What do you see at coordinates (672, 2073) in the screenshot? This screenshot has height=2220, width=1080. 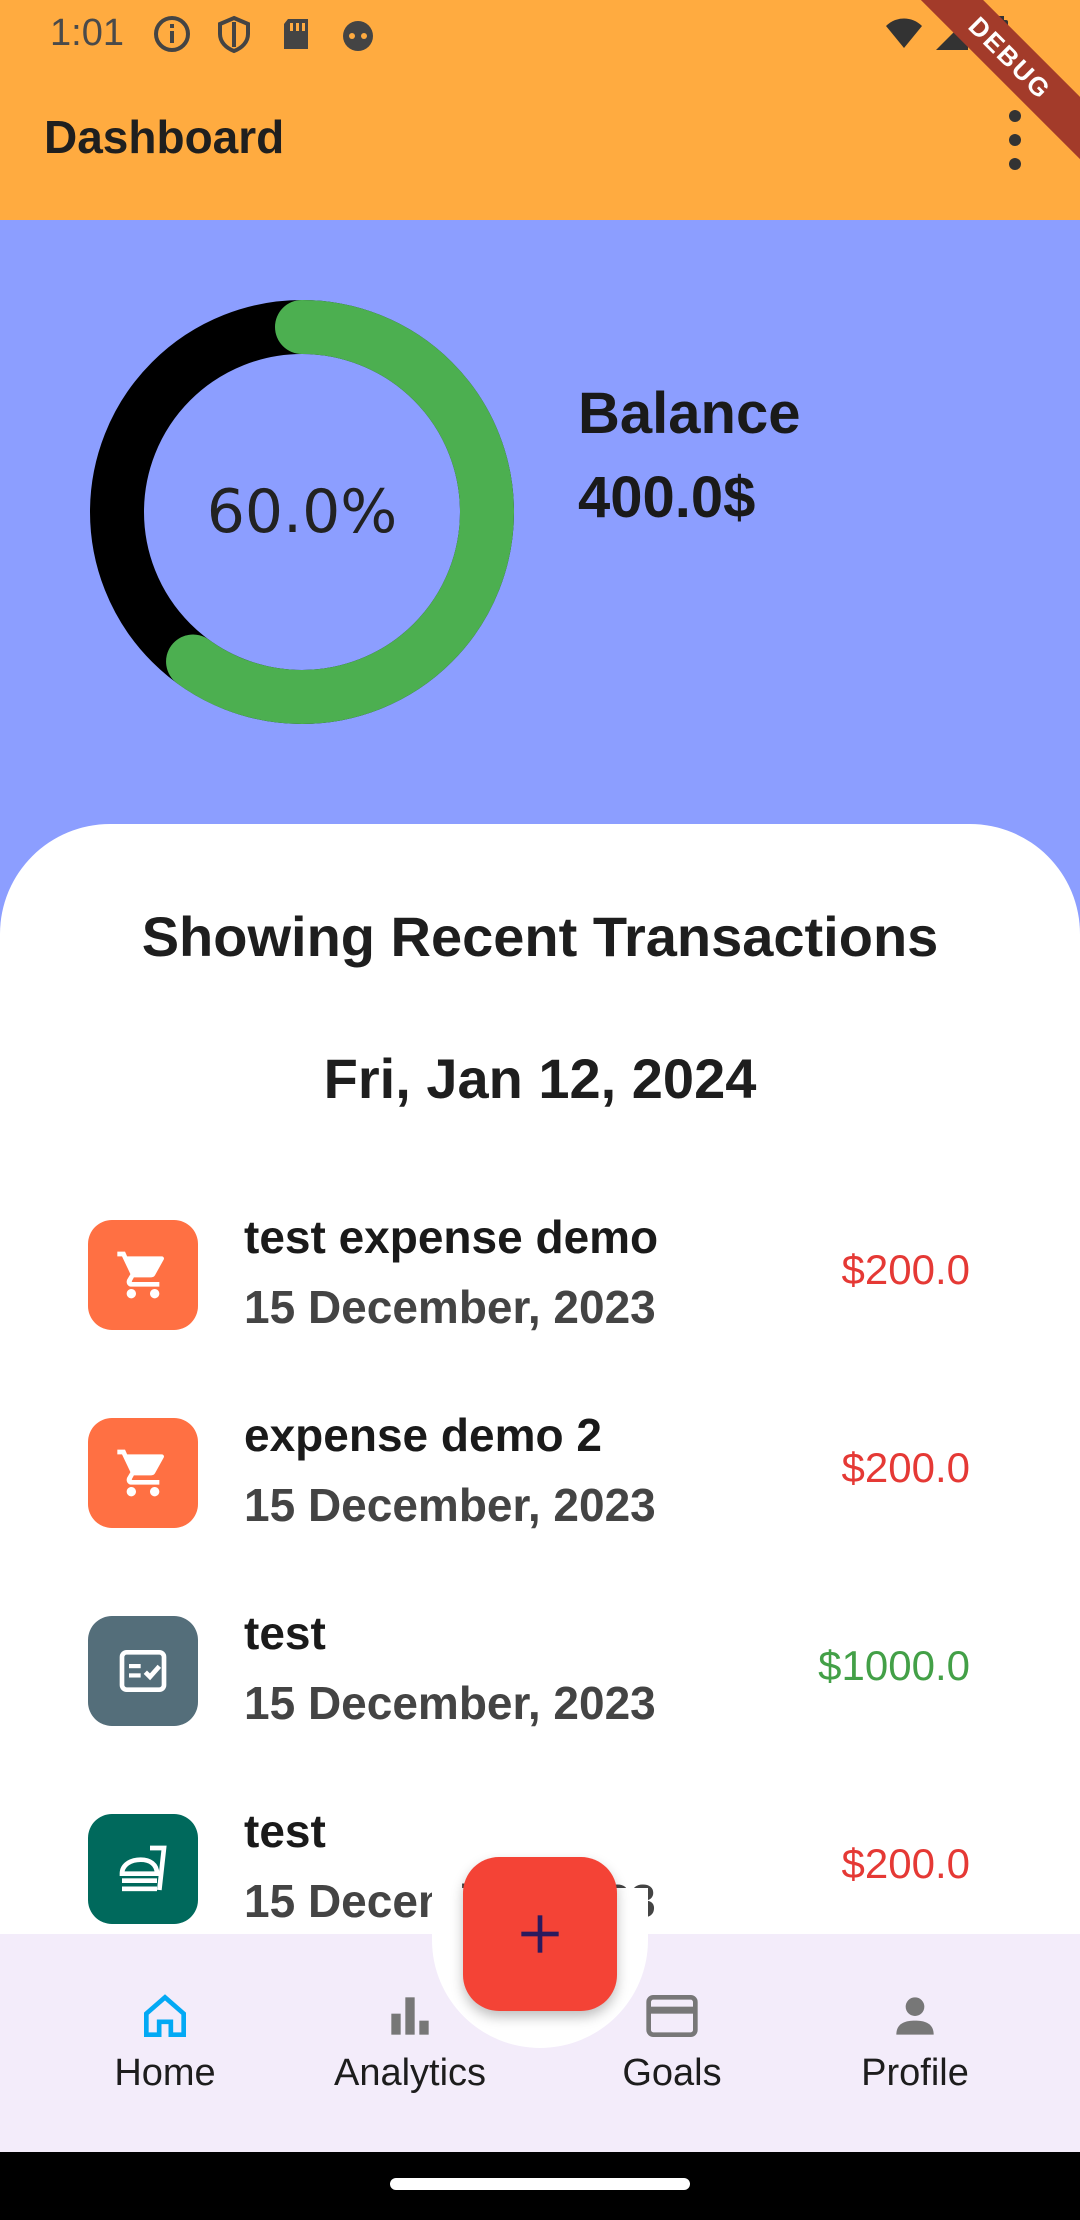 I see `nav-label: Goals` at bounding box center [672, 2073].